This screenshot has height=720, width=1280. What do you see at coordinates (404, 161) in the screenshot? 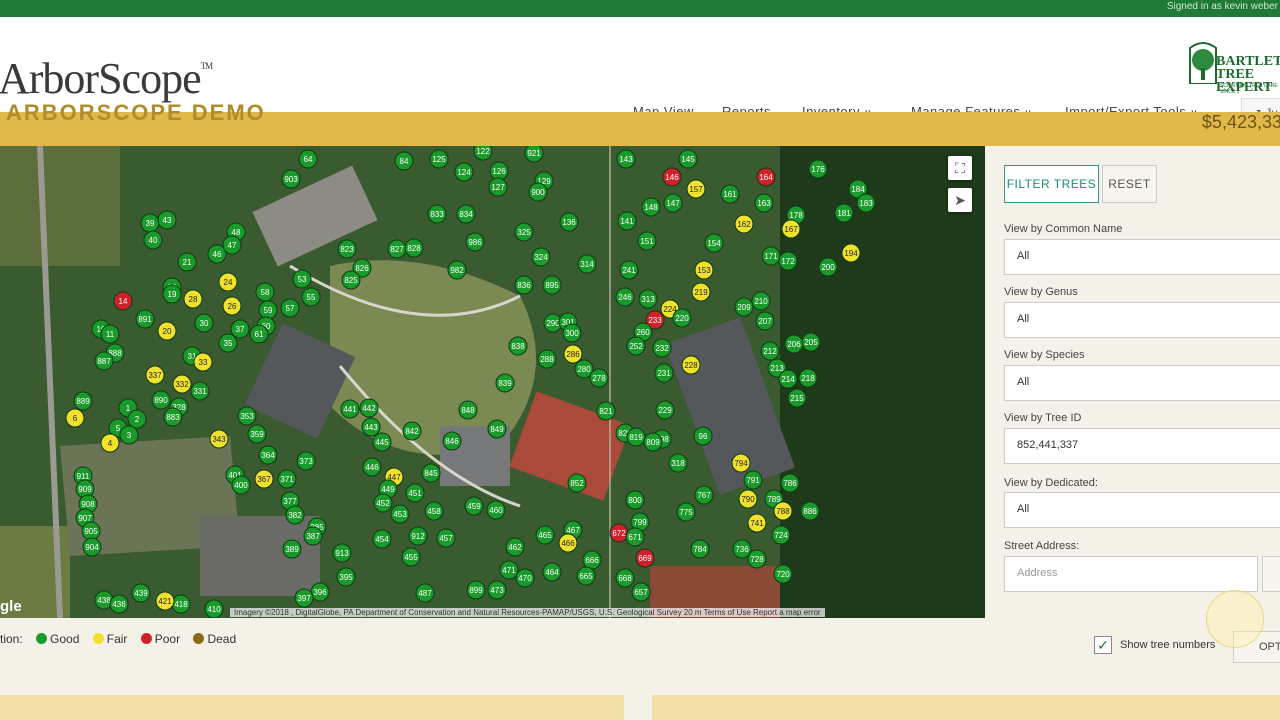
I see `tree-marker: 84` at bounding box center [404, 161].